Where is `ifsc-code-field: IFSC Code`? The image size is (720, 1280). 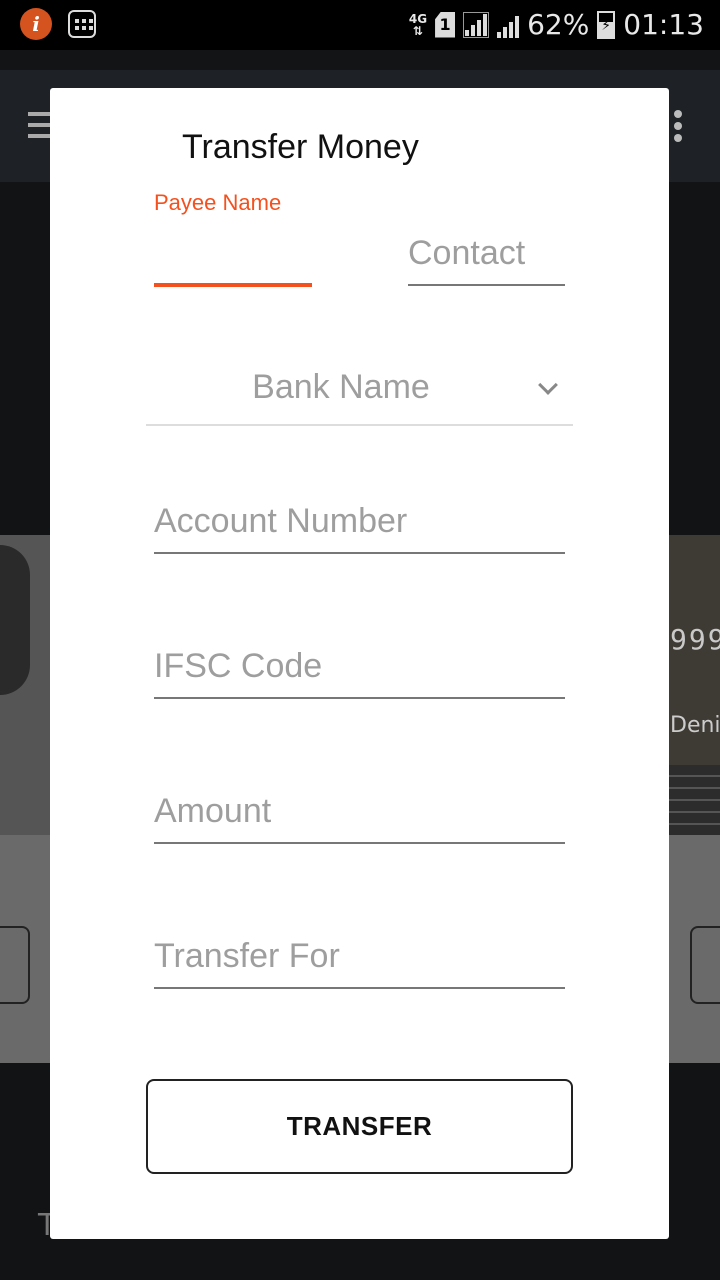
ifsc-code-field: IFSC Code is located at coordinates (359, 673).